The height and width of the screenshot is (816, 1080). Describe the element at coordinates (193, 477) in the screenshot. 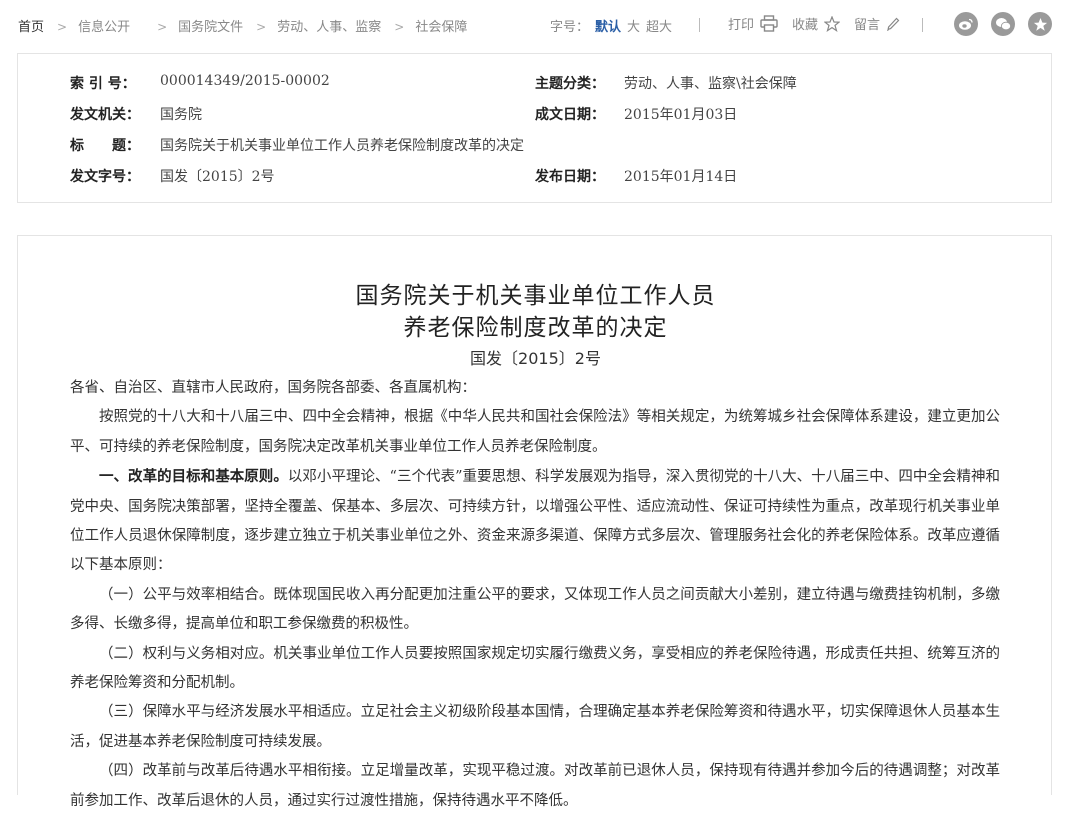

I see `section-heading: 一、改革的目标和基本原则。` at that location.